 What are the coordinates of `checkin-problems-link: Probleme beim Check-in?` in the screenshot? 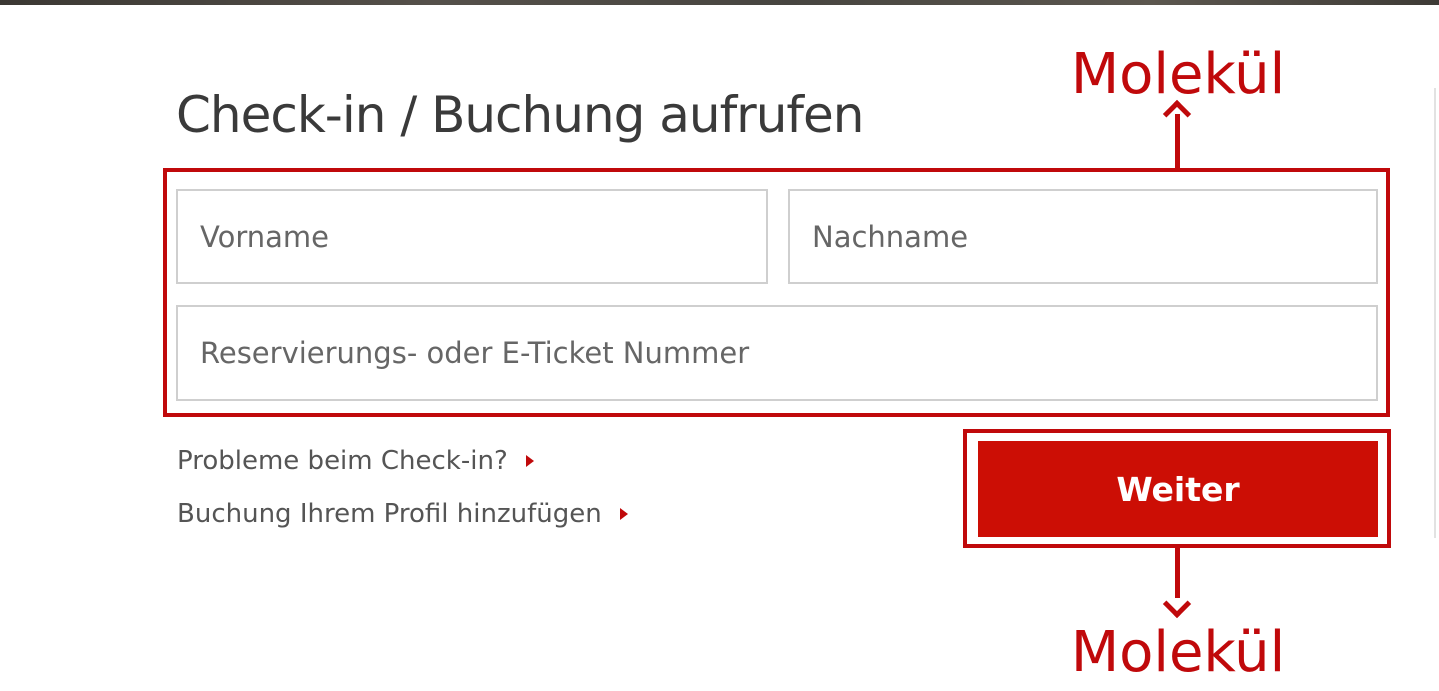 It's located at (355, 461).